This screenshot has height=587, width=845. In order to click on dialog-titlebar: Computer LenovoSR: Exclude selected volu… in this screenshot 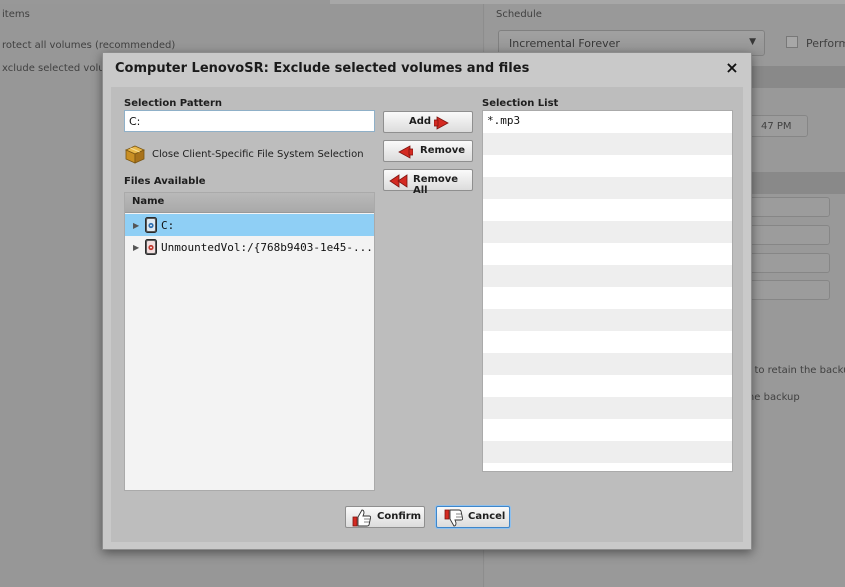, I will do `click(427, 69)`.